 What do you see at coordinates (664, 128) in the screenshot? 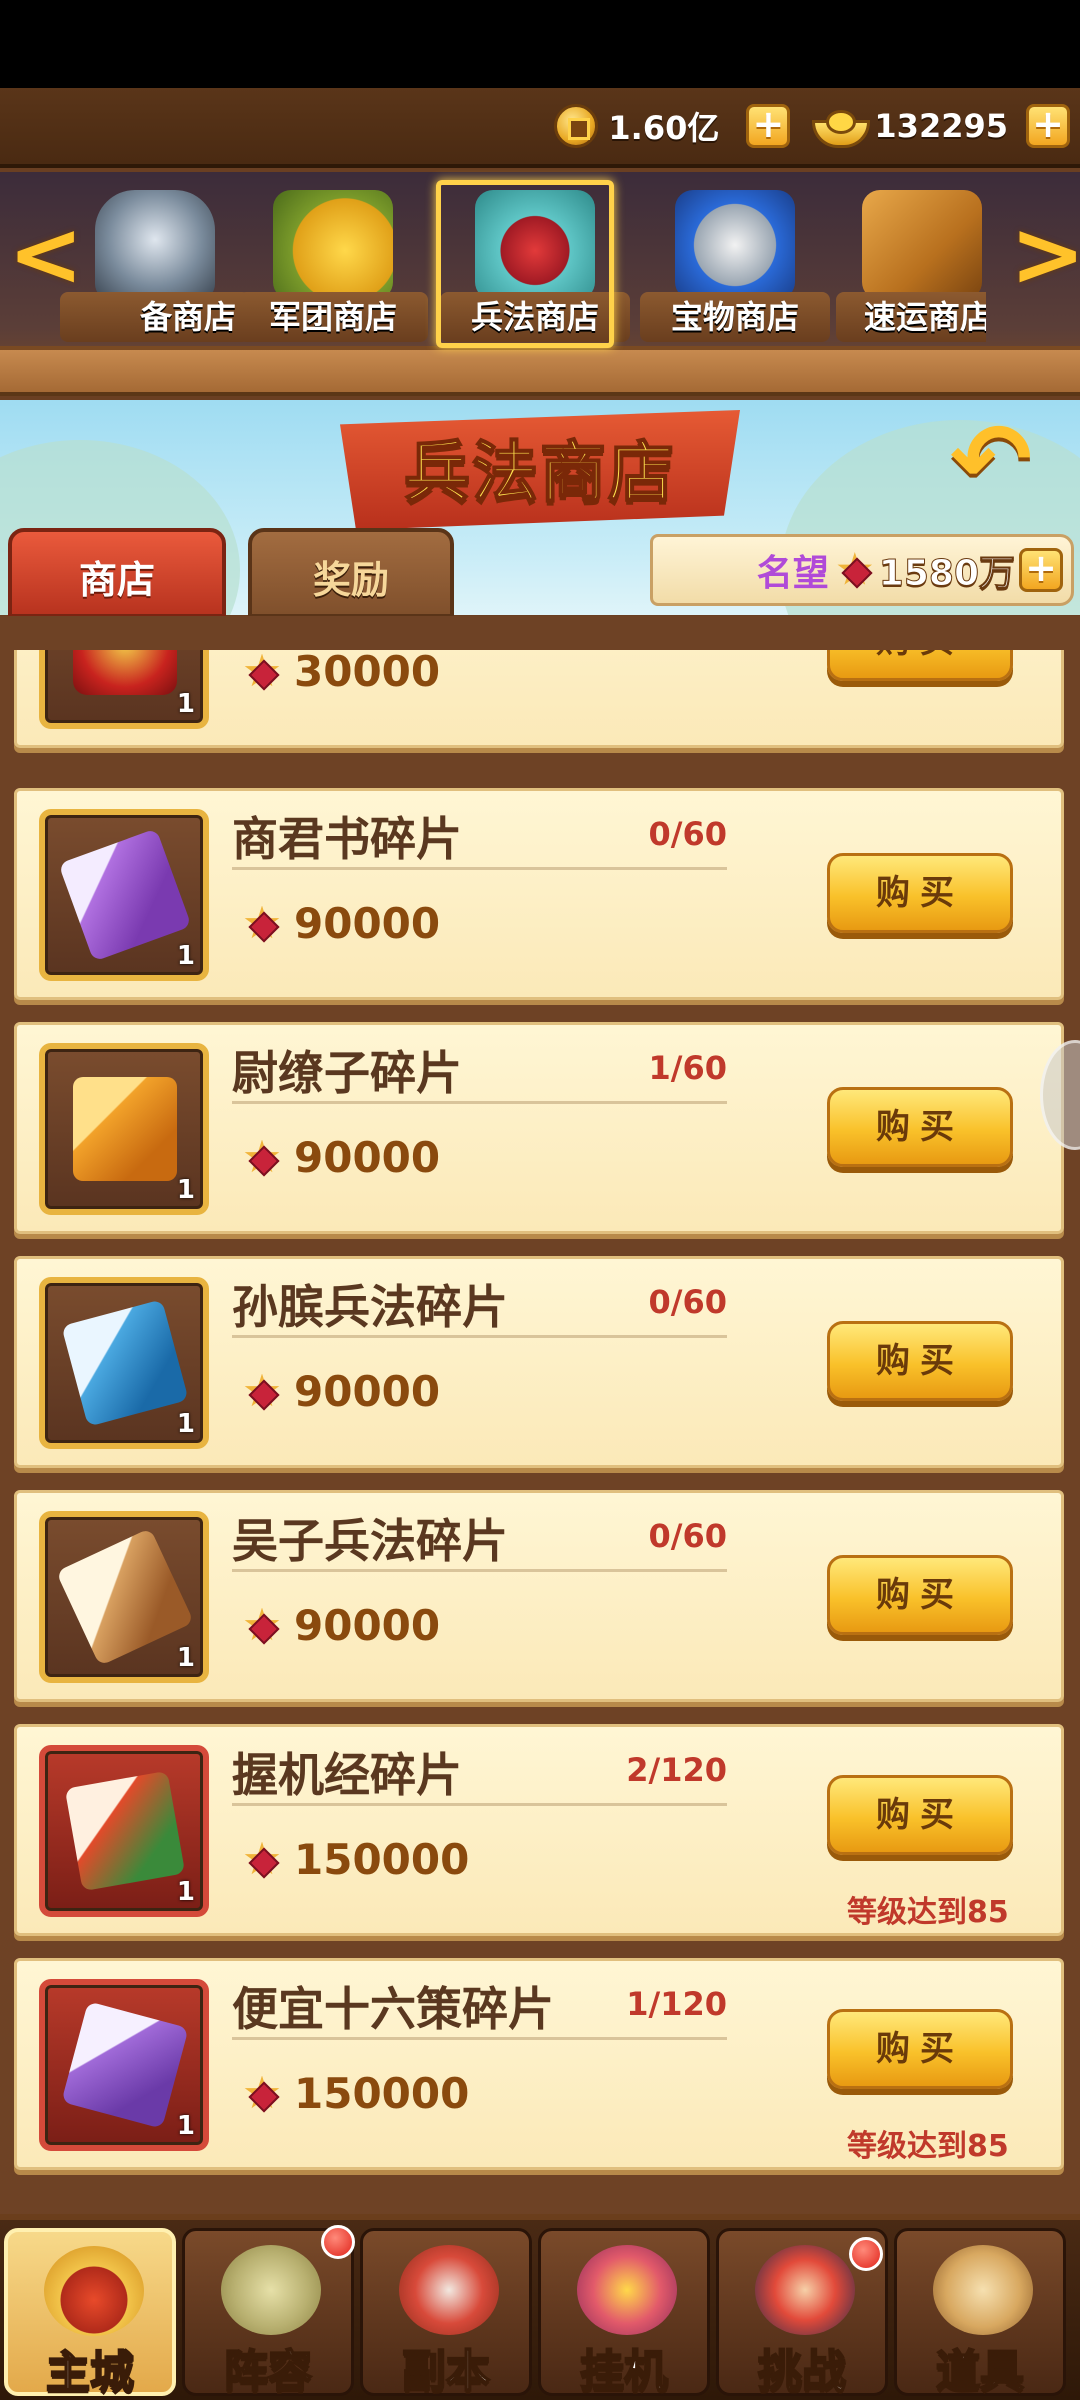
I see `copper-value: 1.60亿` at bounding box center [664, 128].